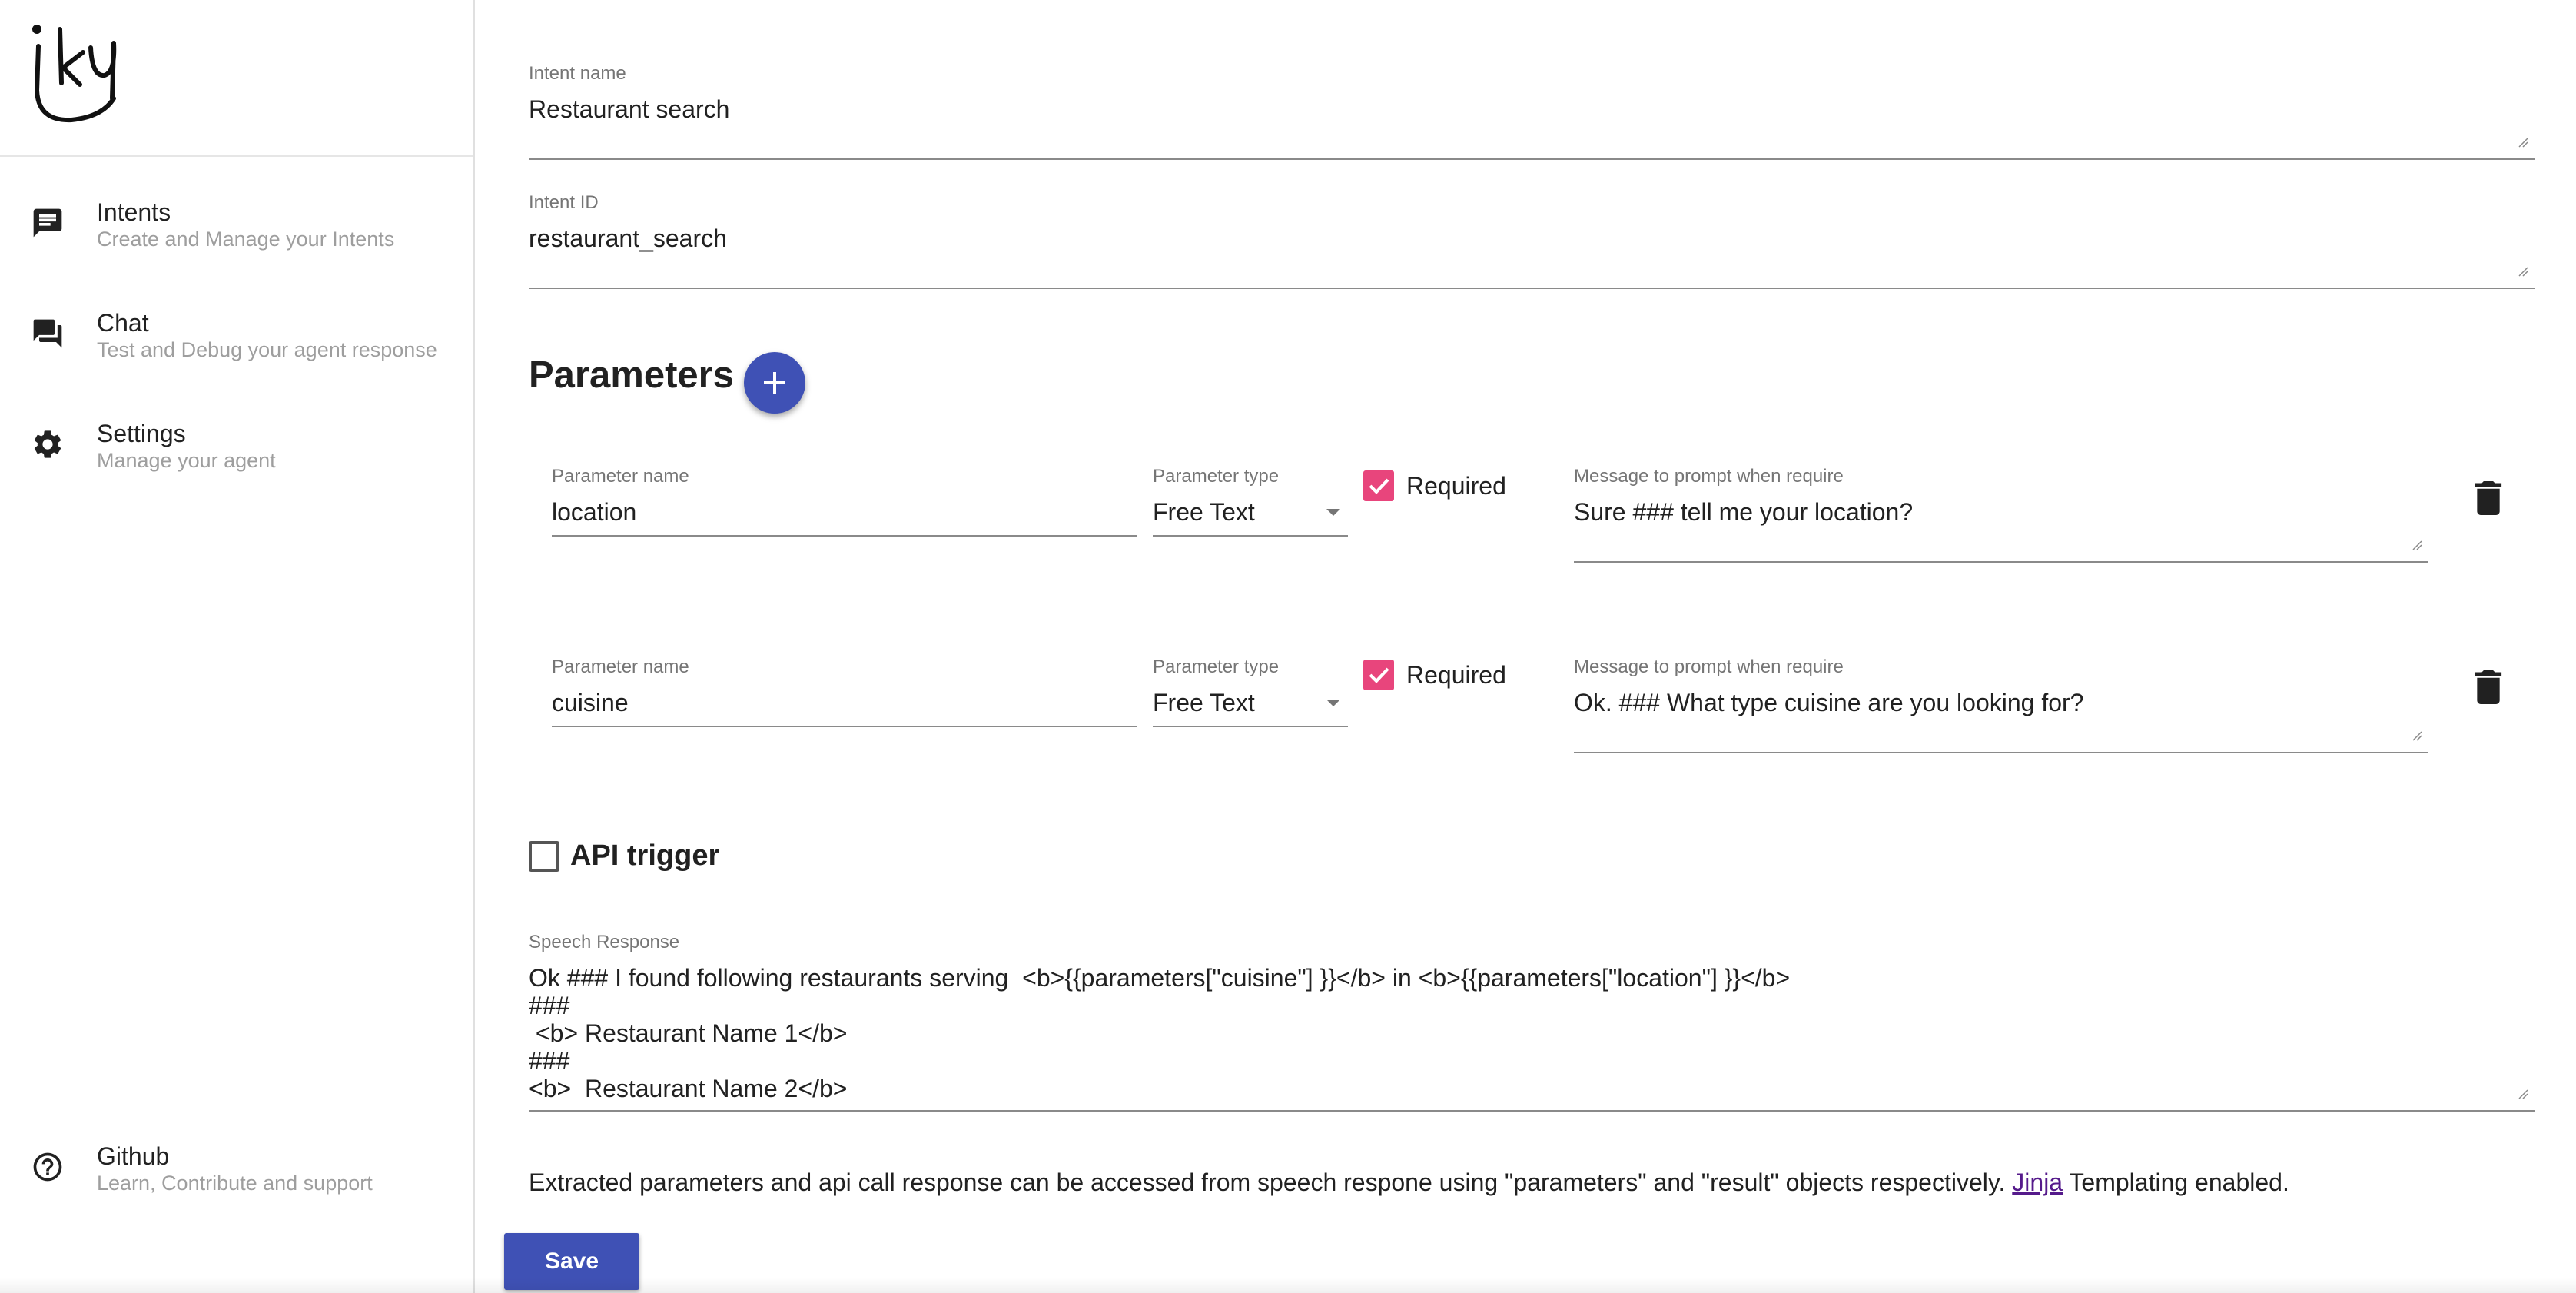 The width and height of the screenshot is (2576, 1293). Describe the element at coordinates (134, 212) in the screenshot. I see `sidebar-item-title: Intents` at that location.